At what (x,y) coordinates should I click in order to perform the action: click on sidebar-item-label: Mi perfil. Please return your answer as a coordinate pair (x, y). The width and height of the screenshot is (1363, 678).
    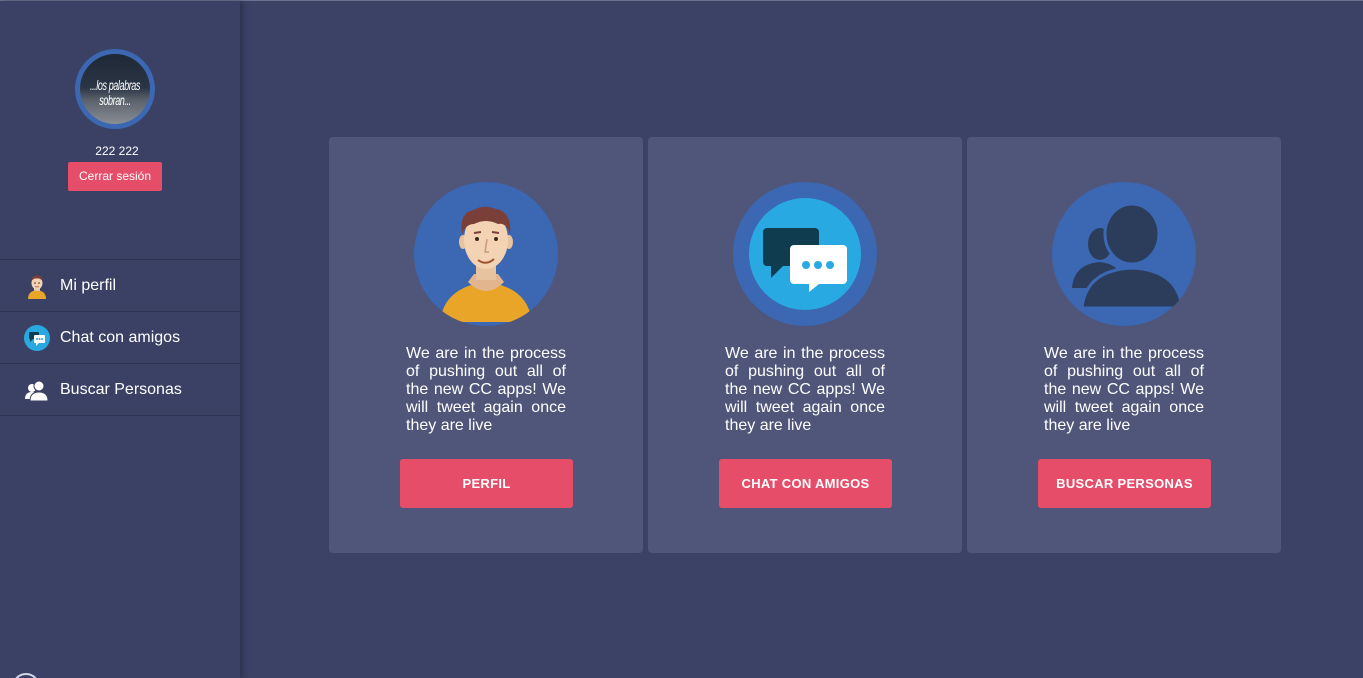
    Looking at the image, I should click on (88, 285).